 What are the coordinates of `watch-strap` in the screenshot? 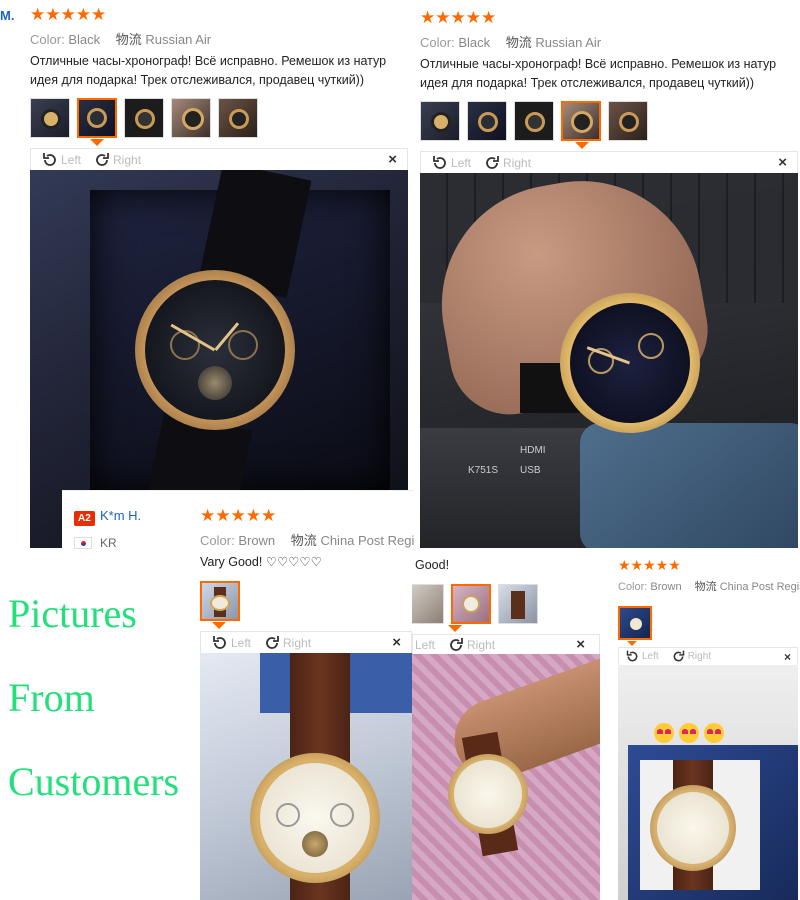 It's located at (320, 708).